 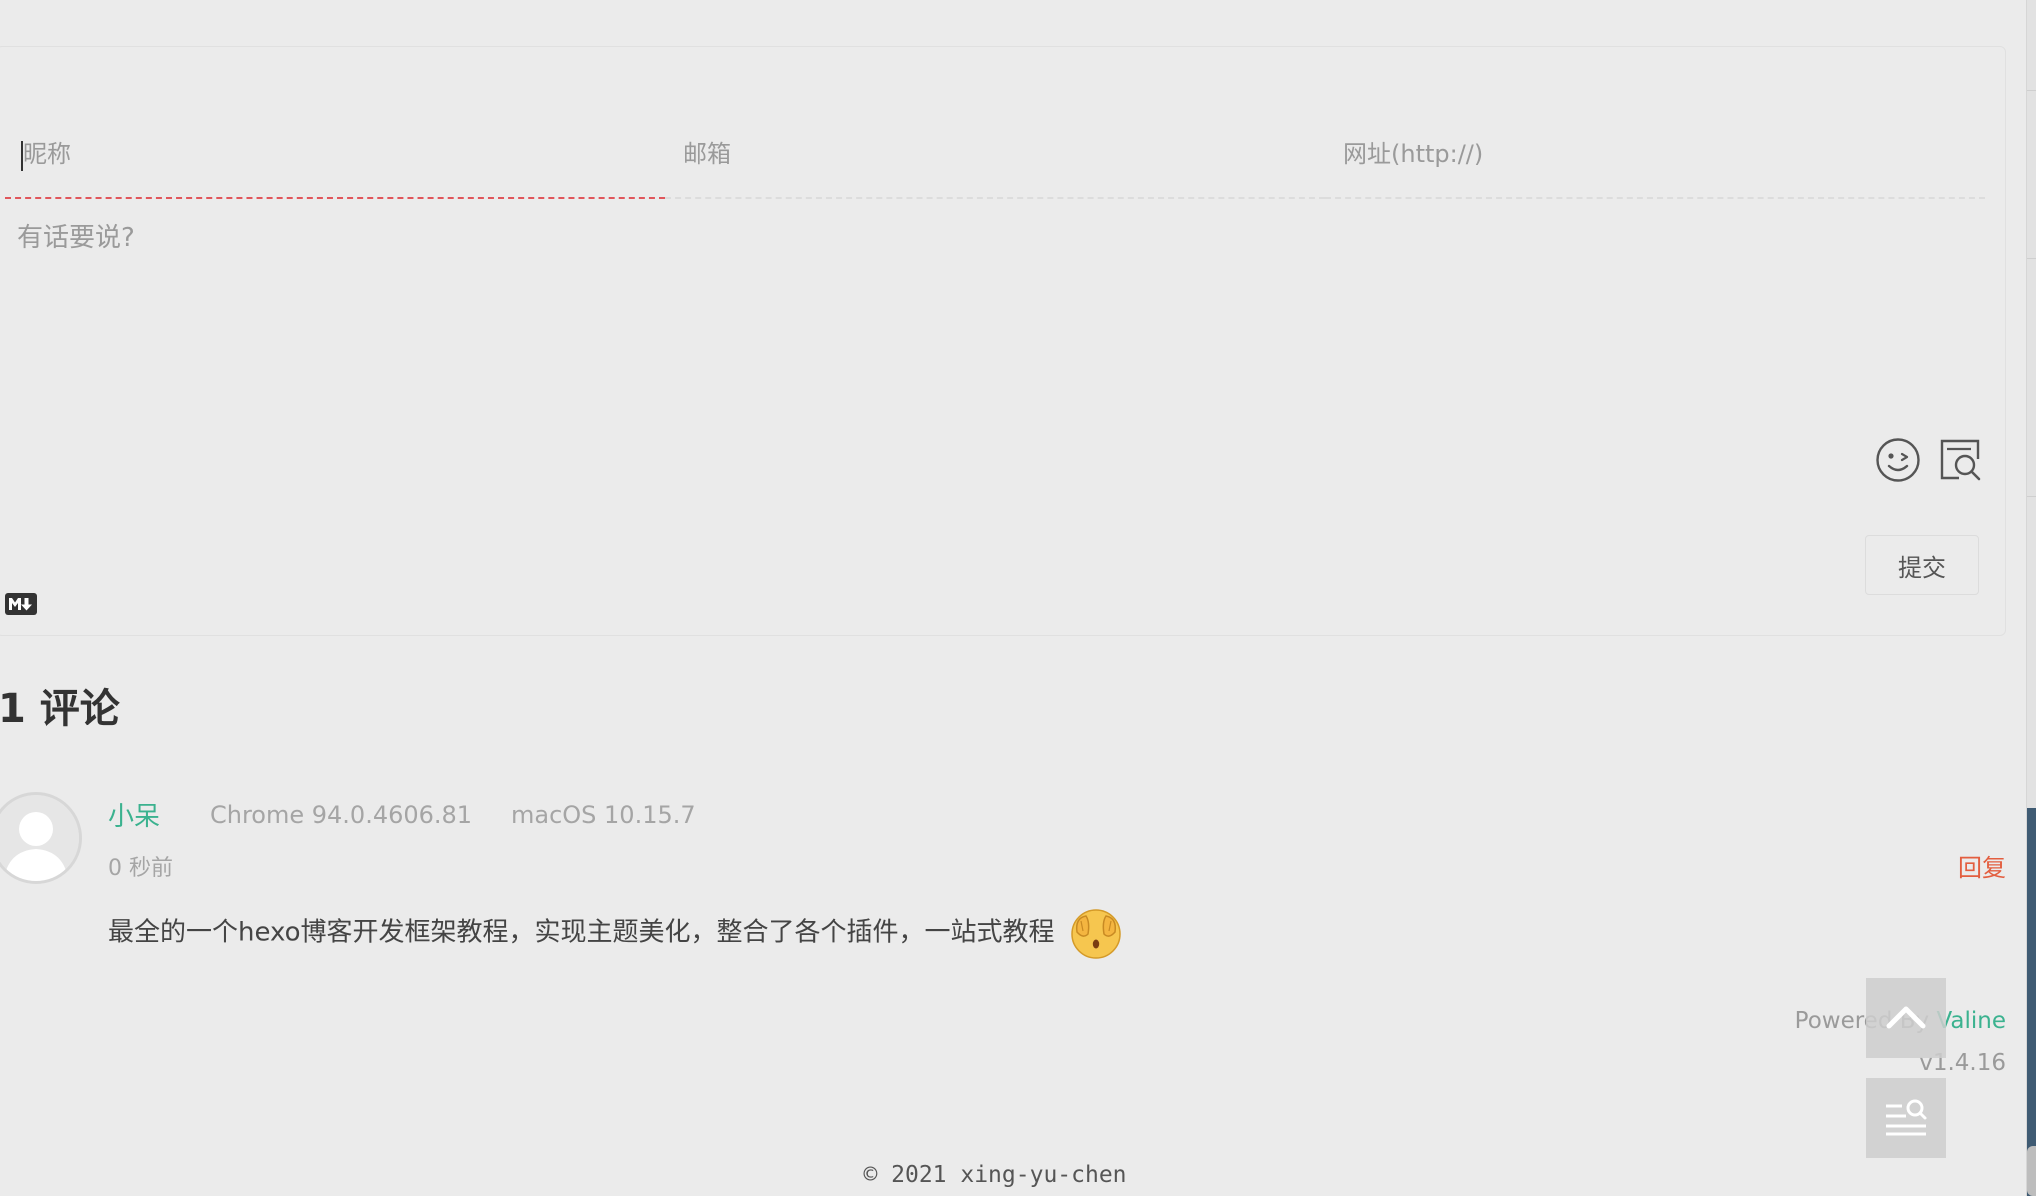 I want to click on avatar, so click(x=41, y=838).